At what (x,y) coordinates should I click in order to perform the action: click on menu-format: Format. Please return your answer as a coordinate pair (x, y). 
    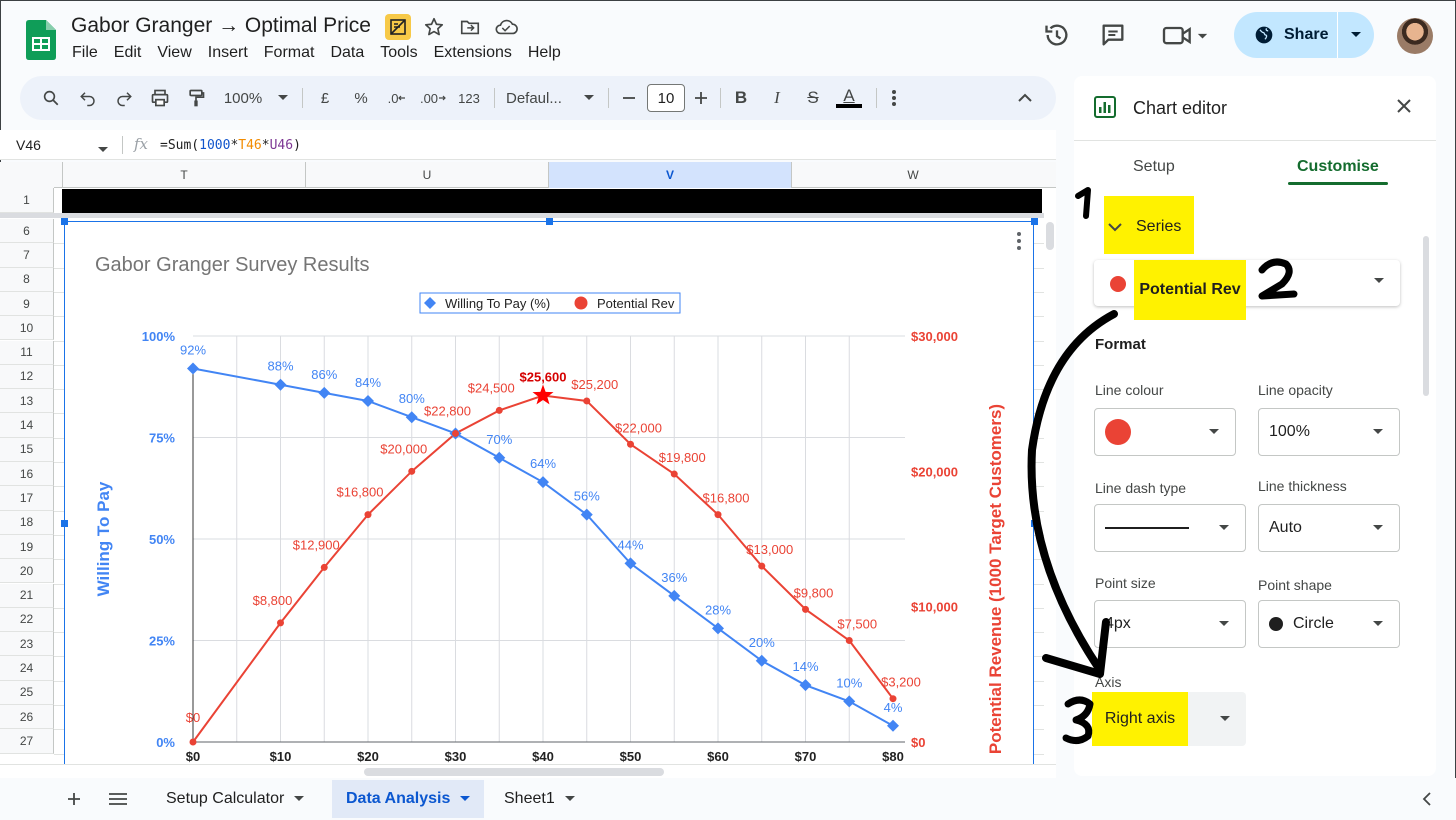
    Looking at the image, I should click on (293, 53).